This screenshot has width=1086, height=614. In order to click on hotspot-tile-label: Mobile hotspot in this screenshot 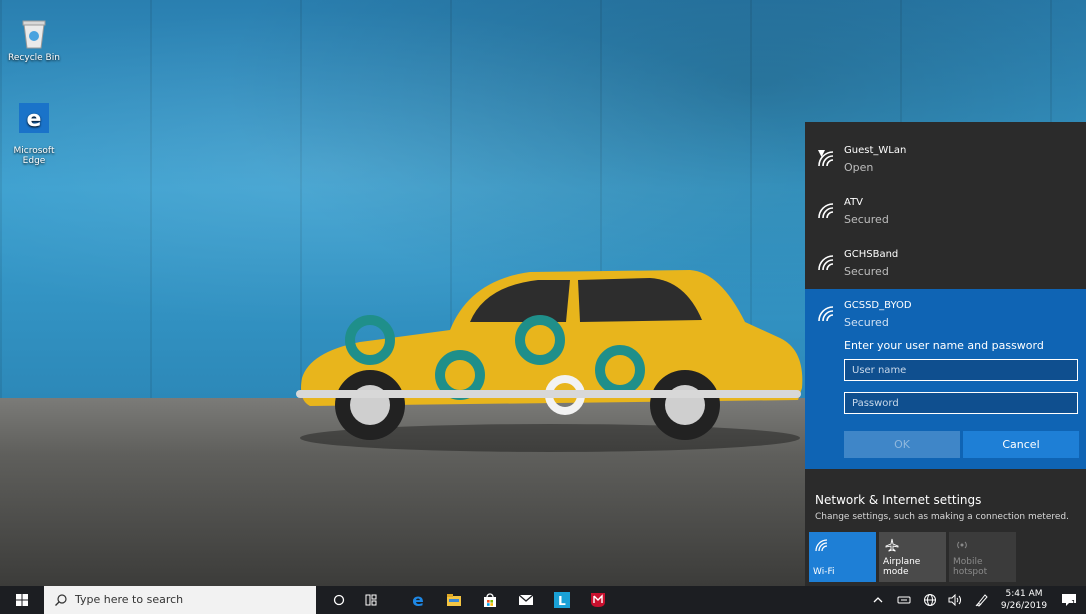, I will do `click(970, 567)`.